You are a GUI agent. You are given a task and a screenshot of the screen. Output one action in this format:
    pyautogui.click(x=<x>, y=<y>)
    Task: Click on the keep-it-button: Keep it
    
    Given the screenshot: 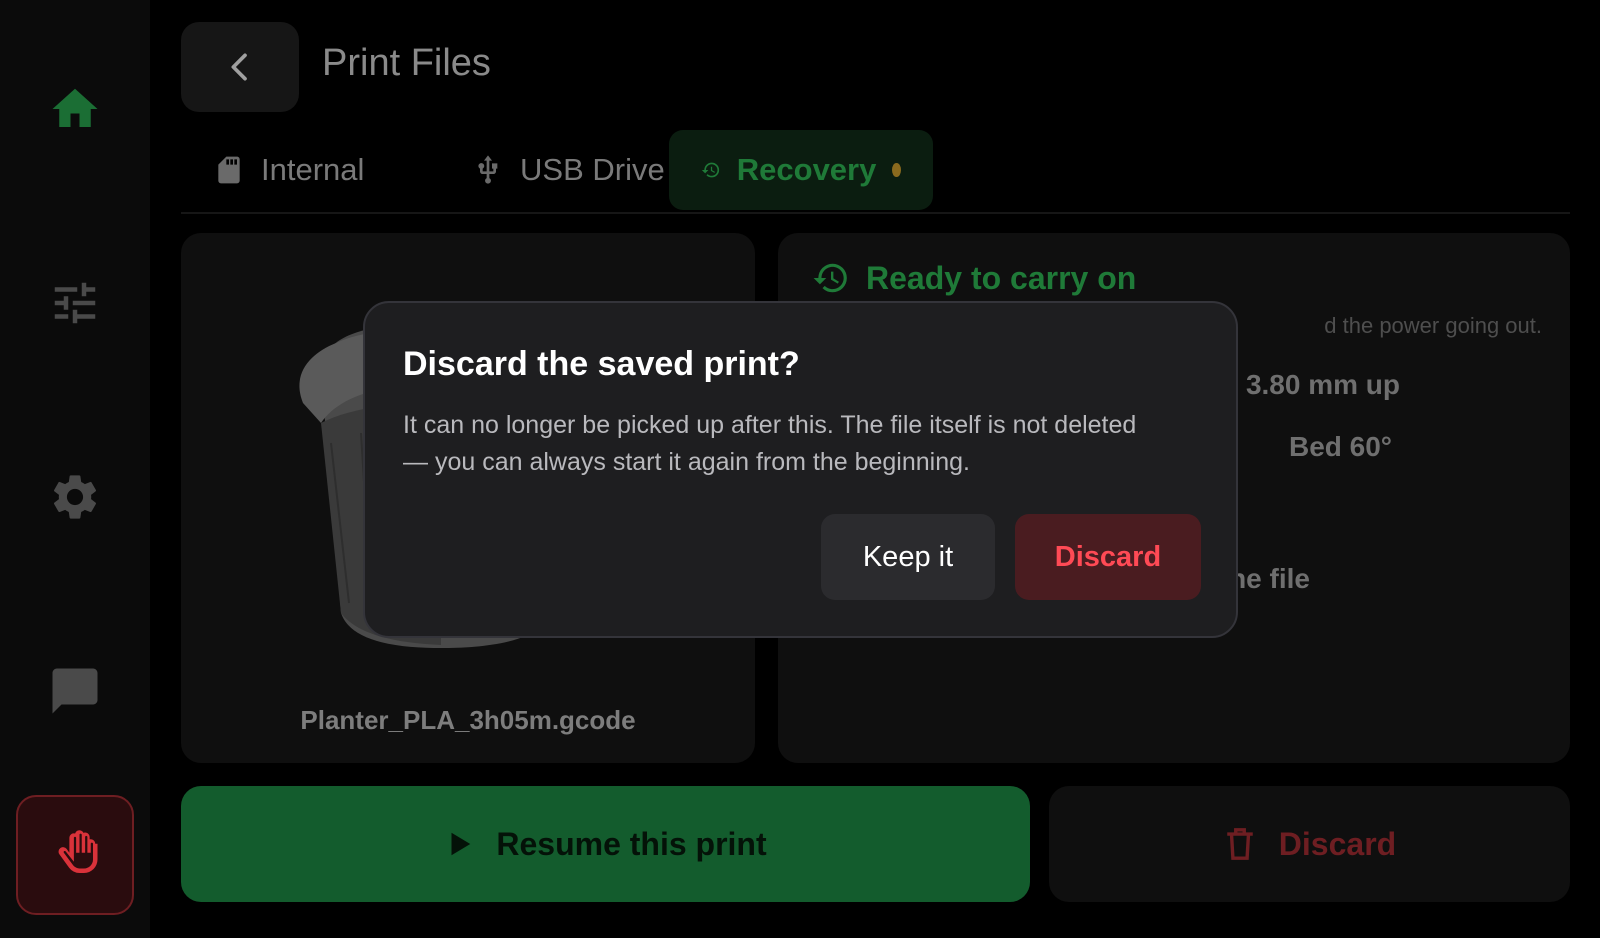 What is the action you would take?
    pyautogui.click(x=908, y=557)
    